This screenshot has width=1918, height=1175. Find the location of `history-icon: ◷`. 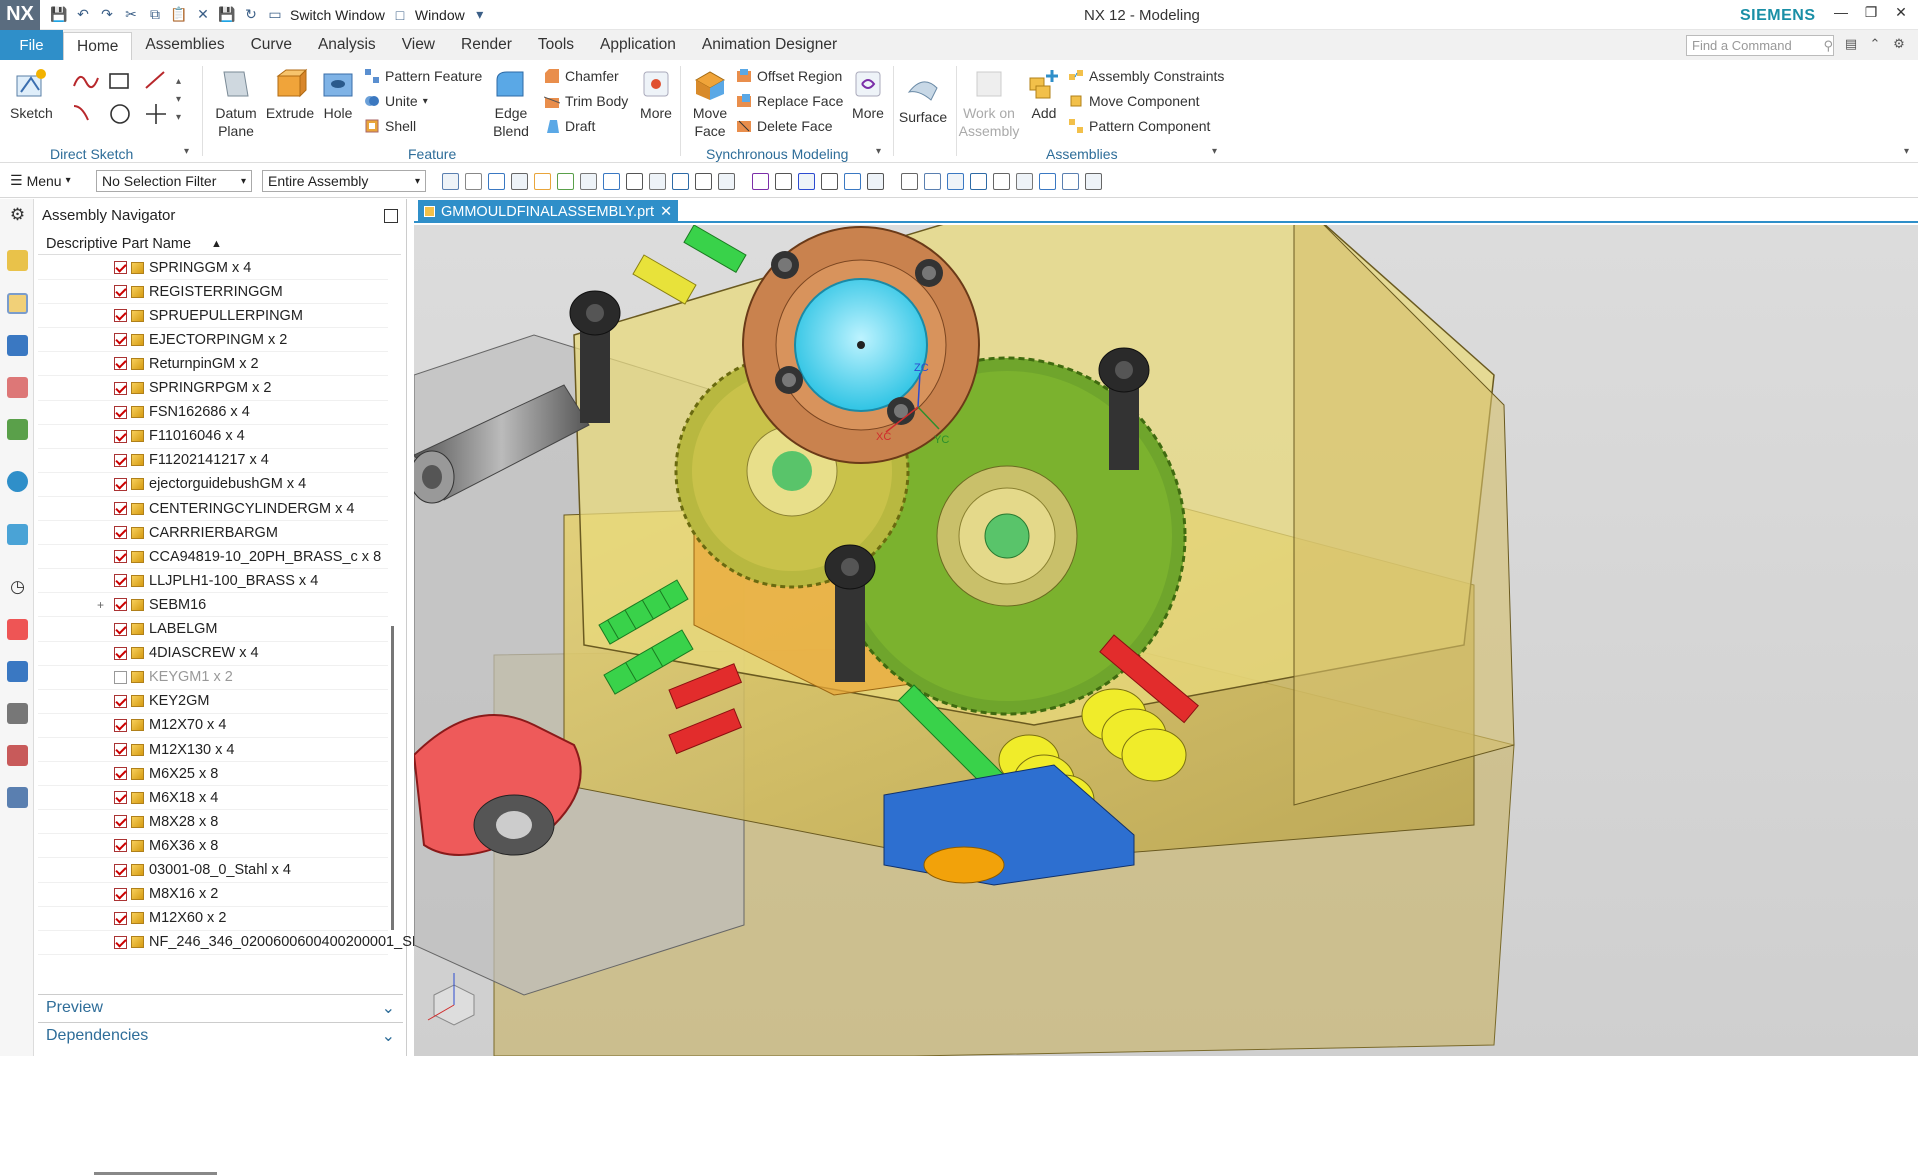

history-icon: ◷ is located at coordinates (17, 587).